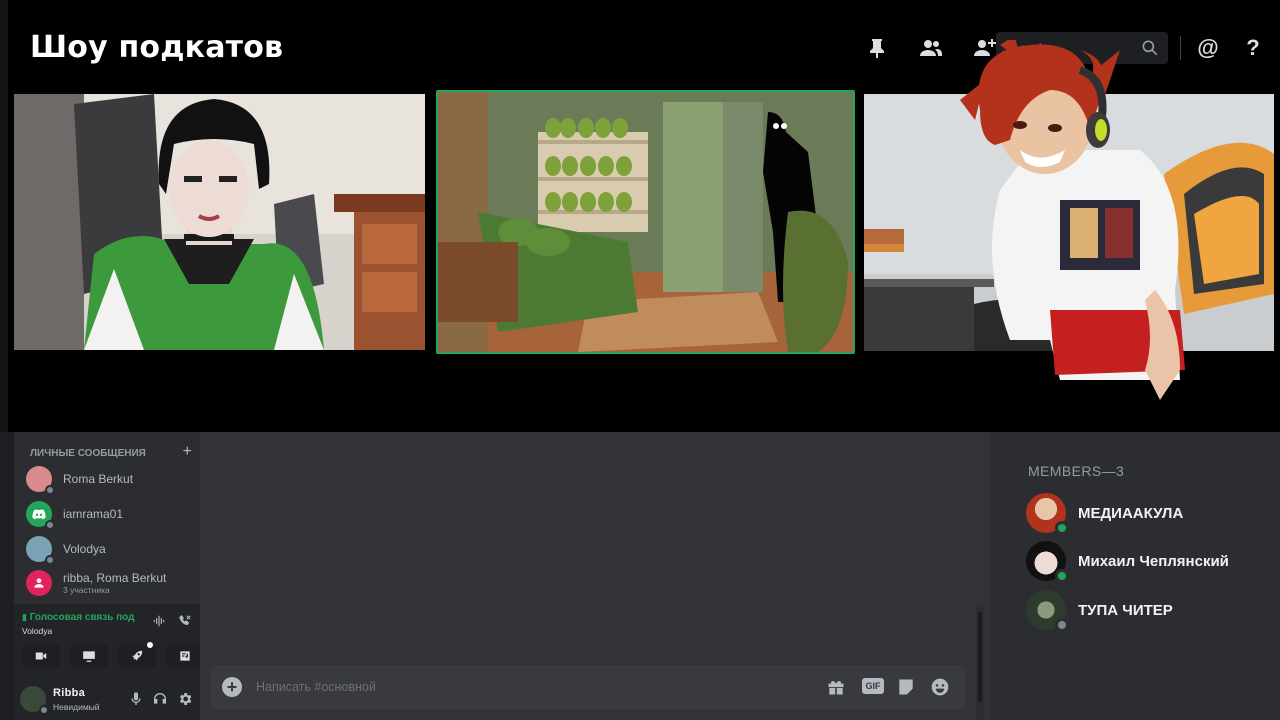 The image size is (1280, 720). I want to click on screen-share-icon, so click(89, 656).